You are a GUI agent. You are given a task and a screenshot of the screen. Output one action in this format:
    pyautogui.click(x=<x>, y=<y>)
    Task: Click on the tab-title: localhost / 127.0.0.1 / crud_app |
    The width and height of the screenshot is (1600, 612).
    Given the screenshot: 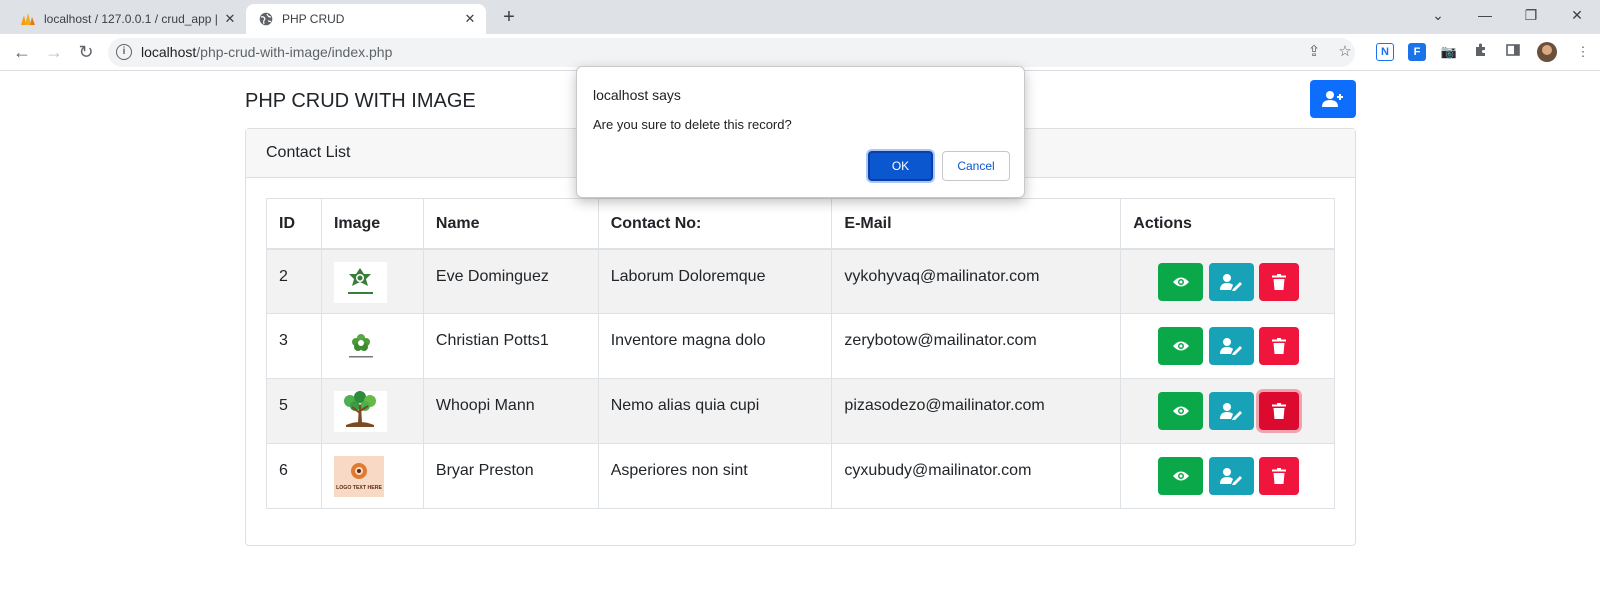 What is the action you would take?
    pyautogui.click(x=131, y=19)
    